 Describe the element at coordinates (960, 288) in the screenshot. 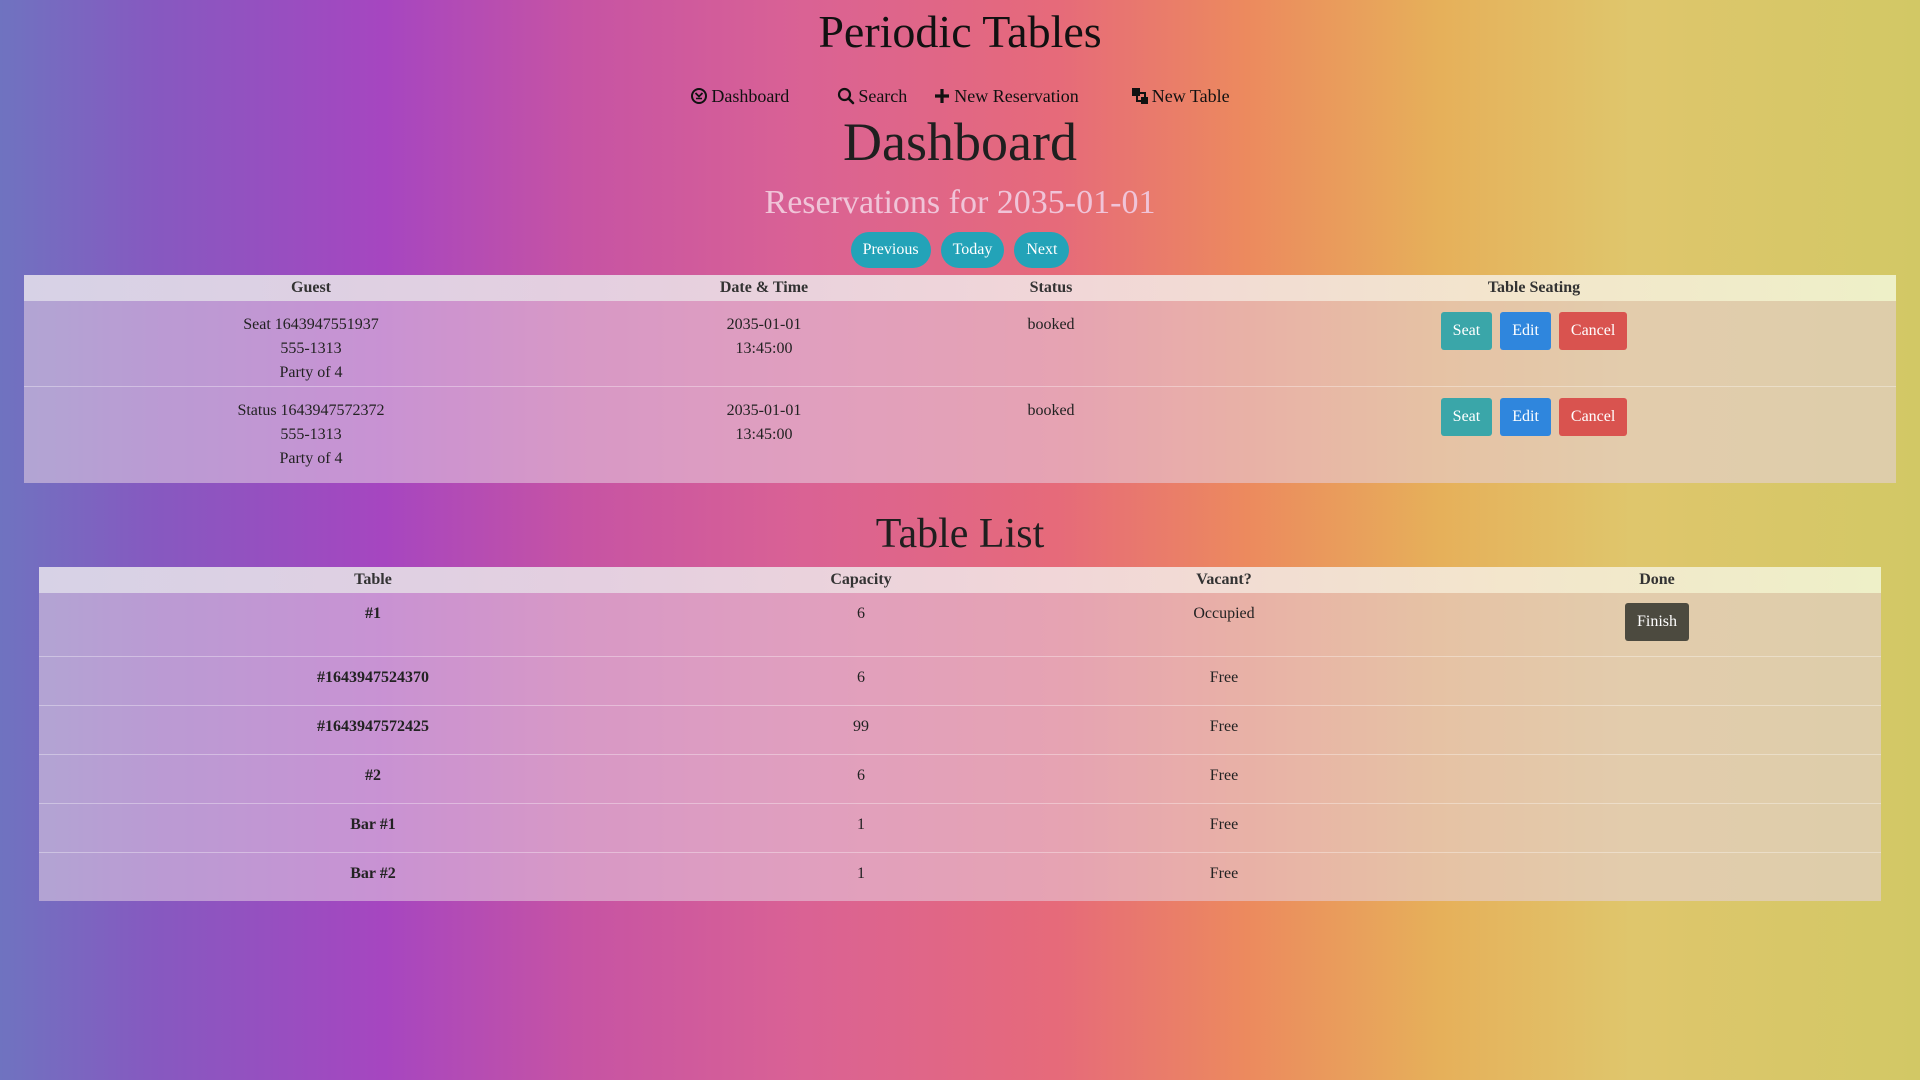

I see `reservations-header-row: Guest Date & Time Status Table Seating` at that location.